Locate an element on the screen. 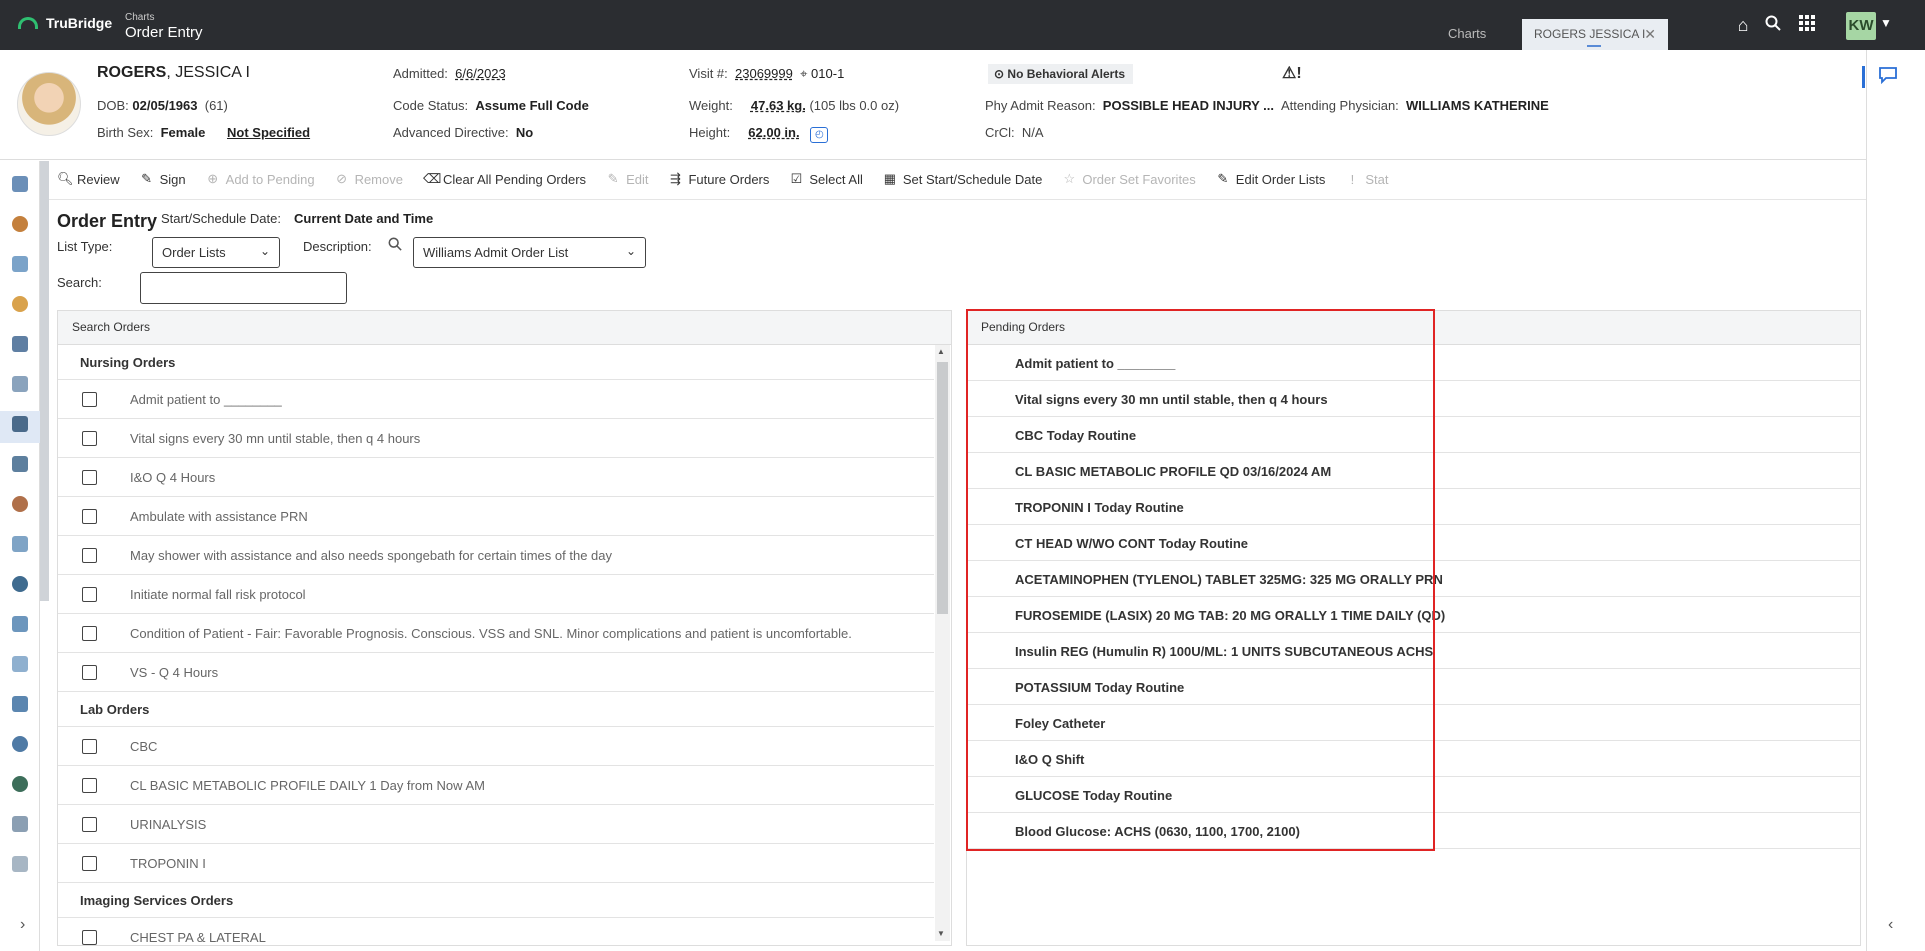  pending-order-row: GLUCOSE Today Routine is located at coordinates (1413, 795).